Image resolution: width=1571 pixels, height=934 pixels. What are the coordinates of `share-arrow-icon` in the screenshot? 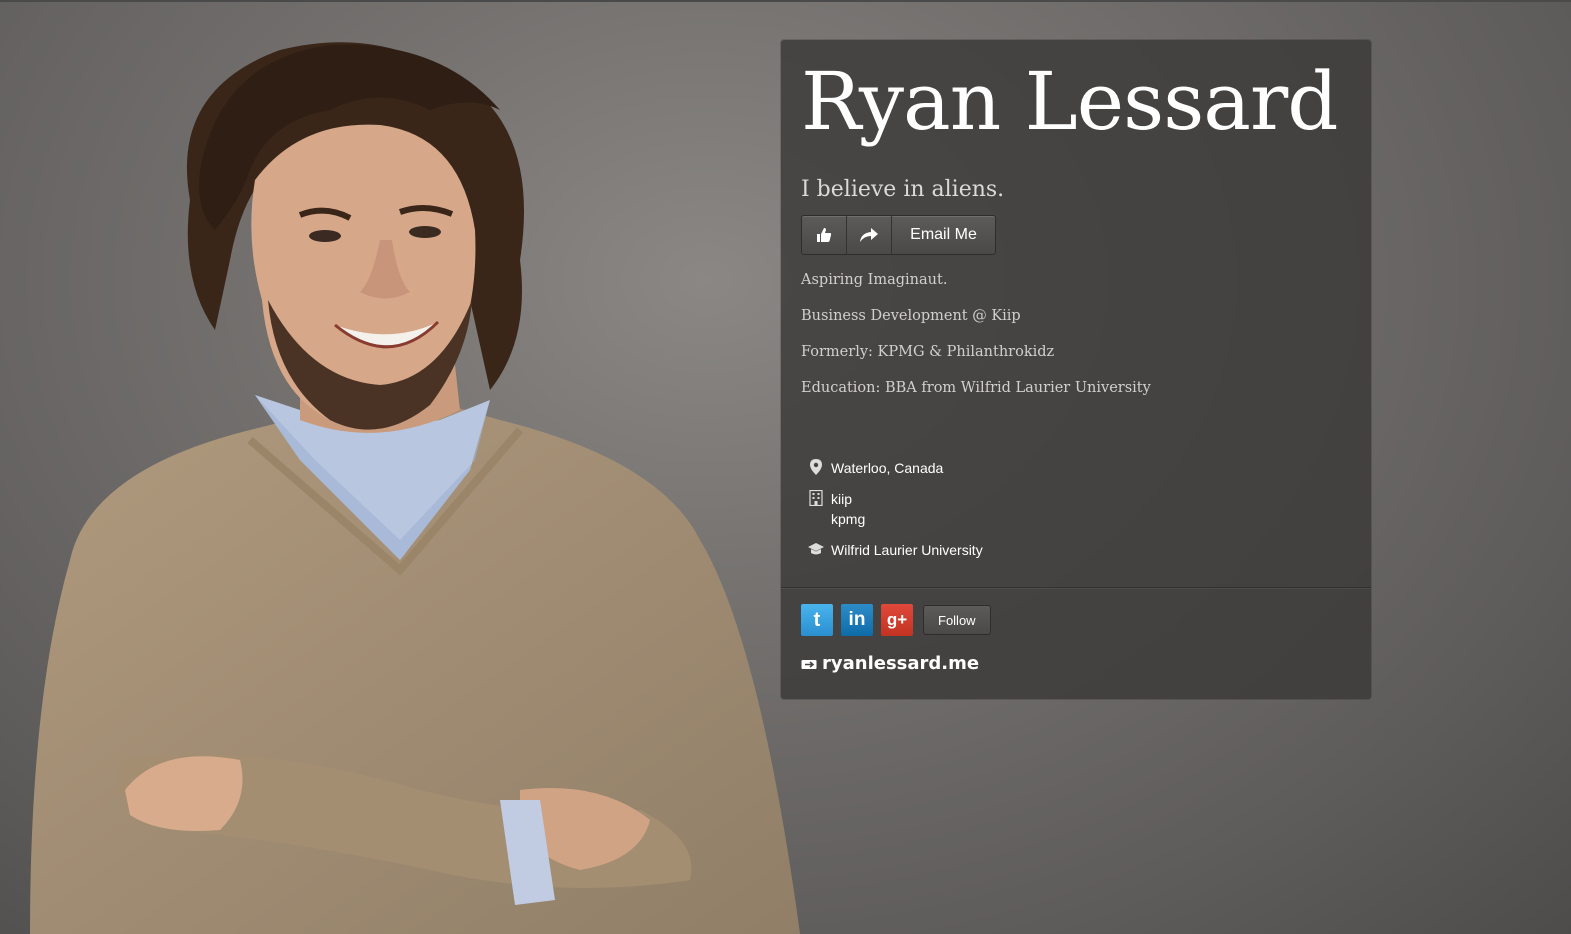 It's located at (869, 235).